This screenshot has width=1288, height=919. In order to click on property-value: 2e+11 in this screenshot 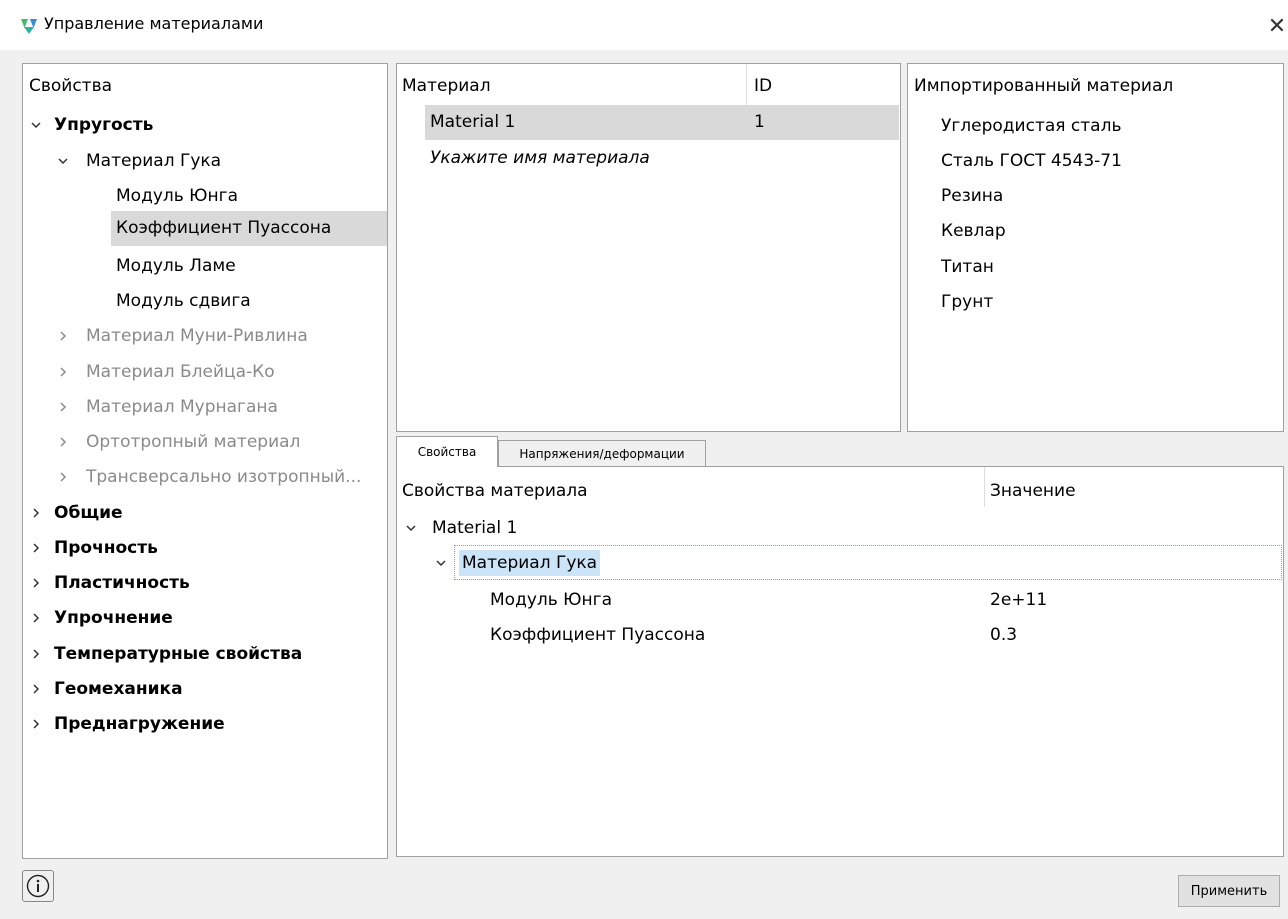, I will do `click(1018, 600)`.